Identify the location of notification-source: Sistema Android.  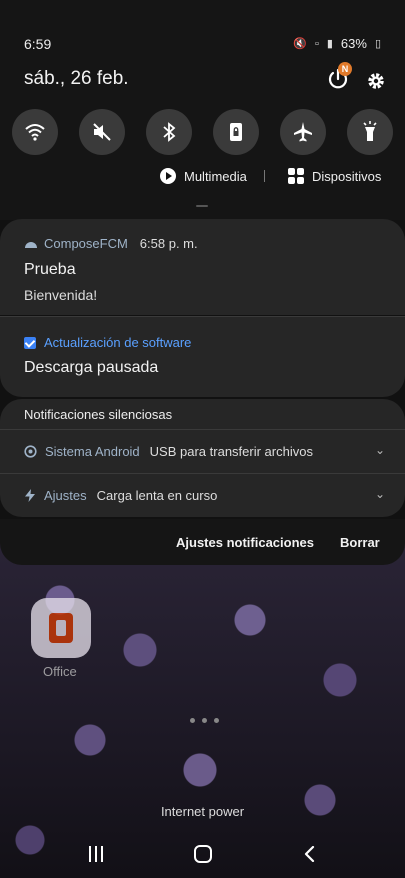
(92, 451).